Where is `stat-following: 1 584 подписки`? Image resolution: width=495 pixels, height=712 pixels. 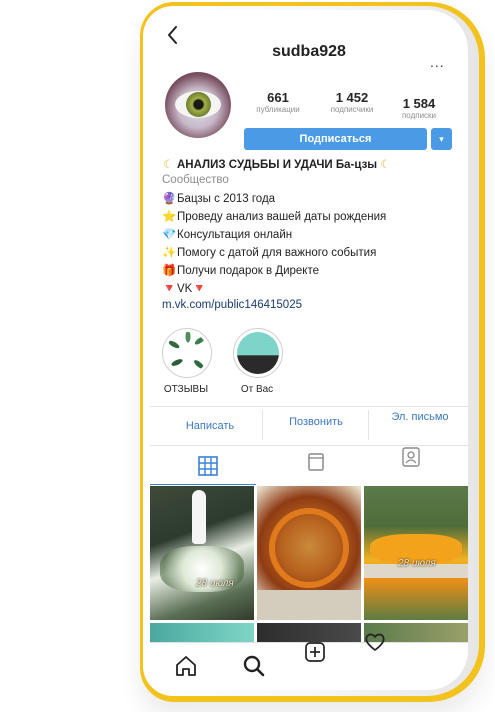 stat-following: 1 584 подписки is located at coordinates (419, 108).